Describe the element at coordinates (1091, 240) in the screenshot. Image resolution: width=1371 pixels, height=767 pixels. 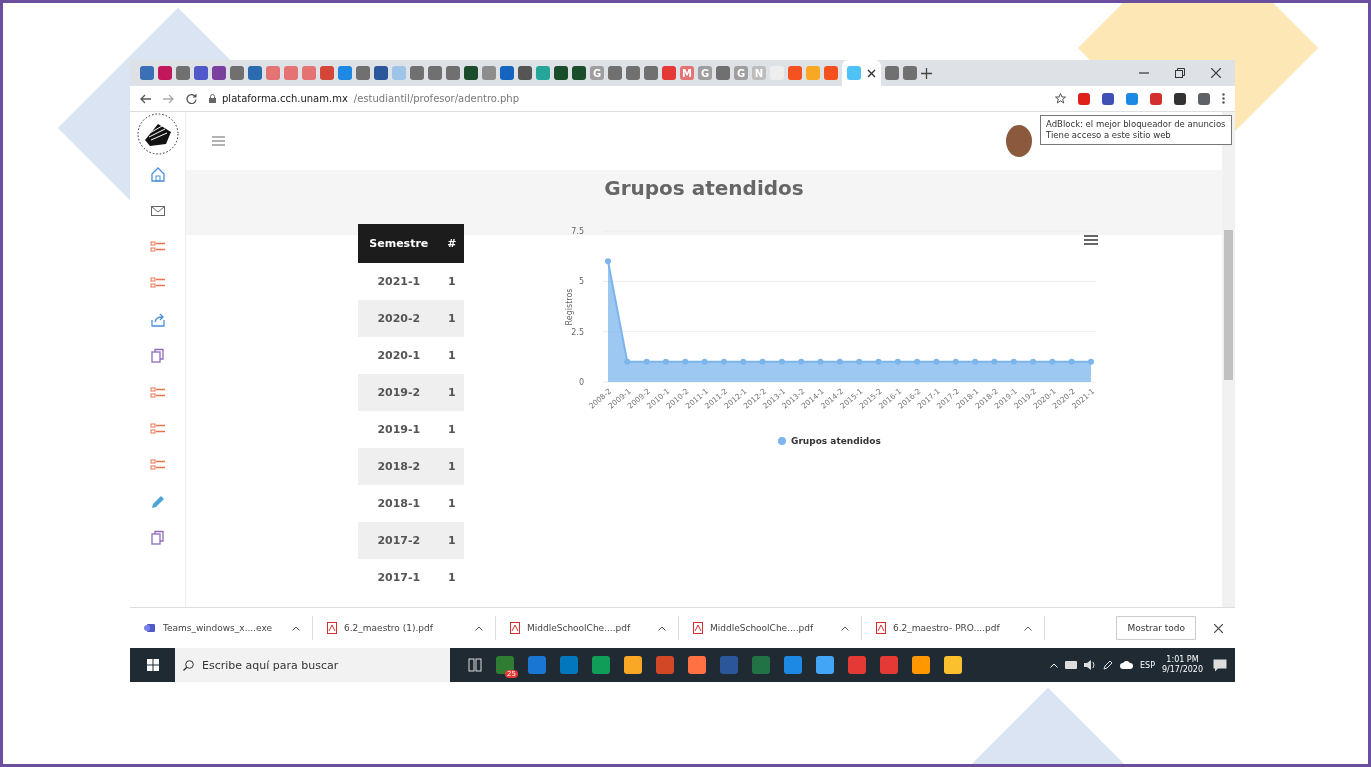
I see `menu-icon` at that location.